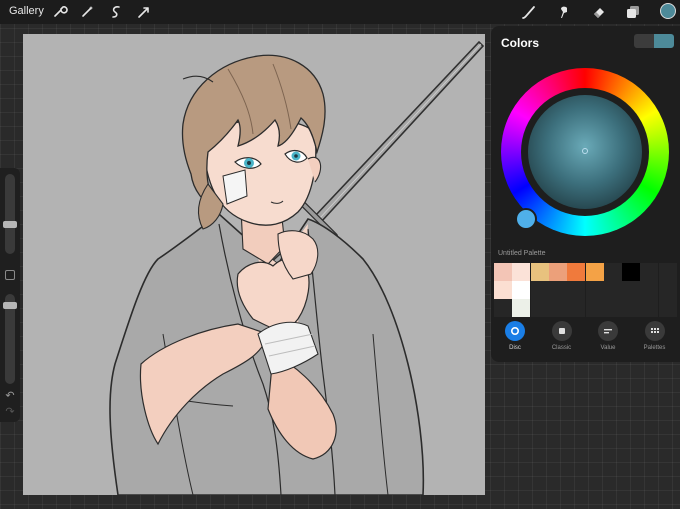 This screenshot has height=509, width=680. I want to click on opacity-slider-handle, so click(10, 306).